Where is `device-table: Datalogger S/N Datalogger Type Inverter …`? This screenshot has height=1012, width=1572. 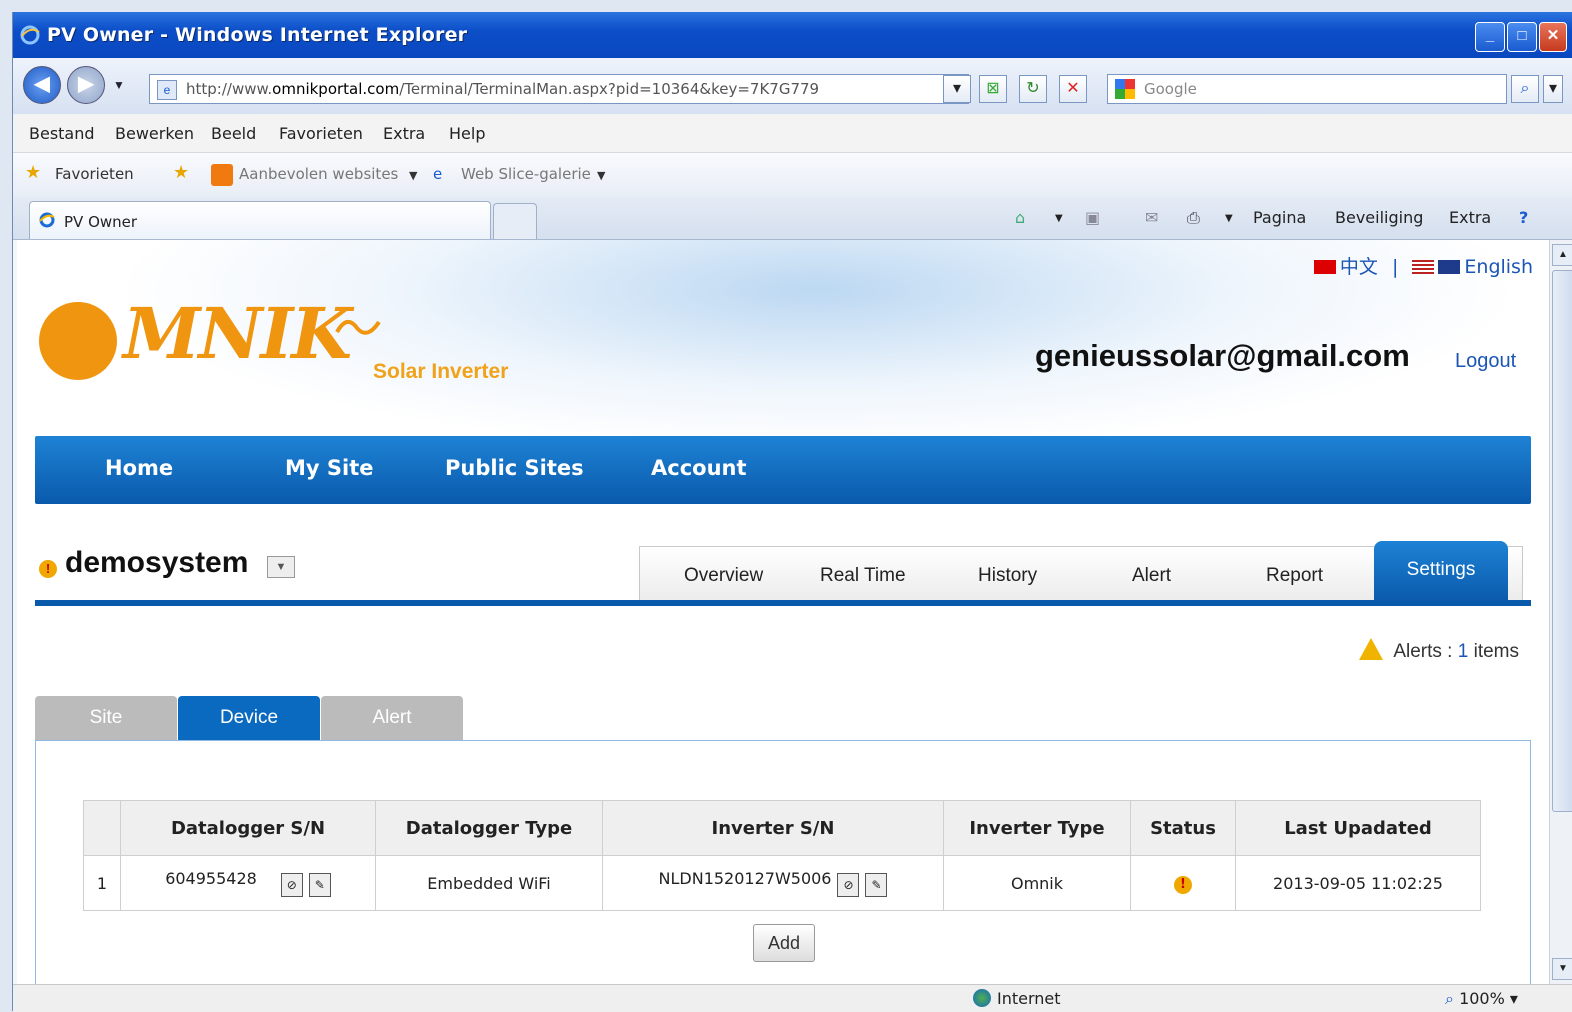 device-table: Datalogger S/N Datalogger Type Inverter … is located at coordinates (782, 855).